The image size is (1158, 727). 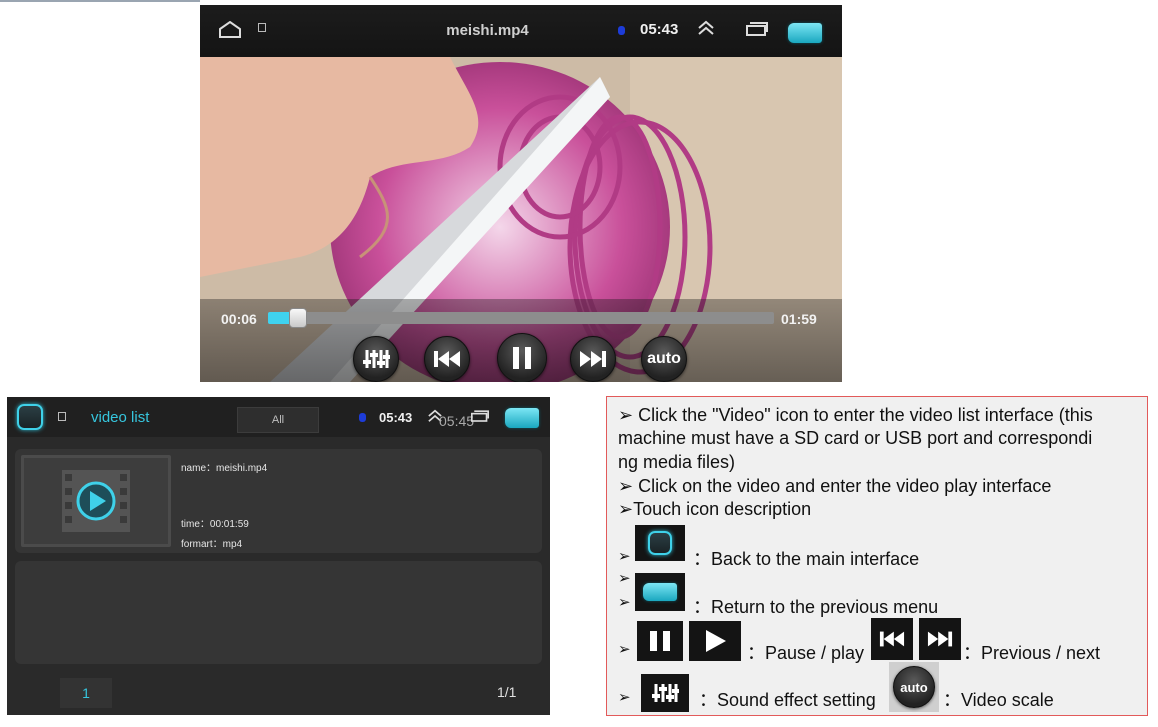 What do you see at coordinates (521, 318) in the screenshot?
I see `seek-bar` at bounding box center [521, 318].